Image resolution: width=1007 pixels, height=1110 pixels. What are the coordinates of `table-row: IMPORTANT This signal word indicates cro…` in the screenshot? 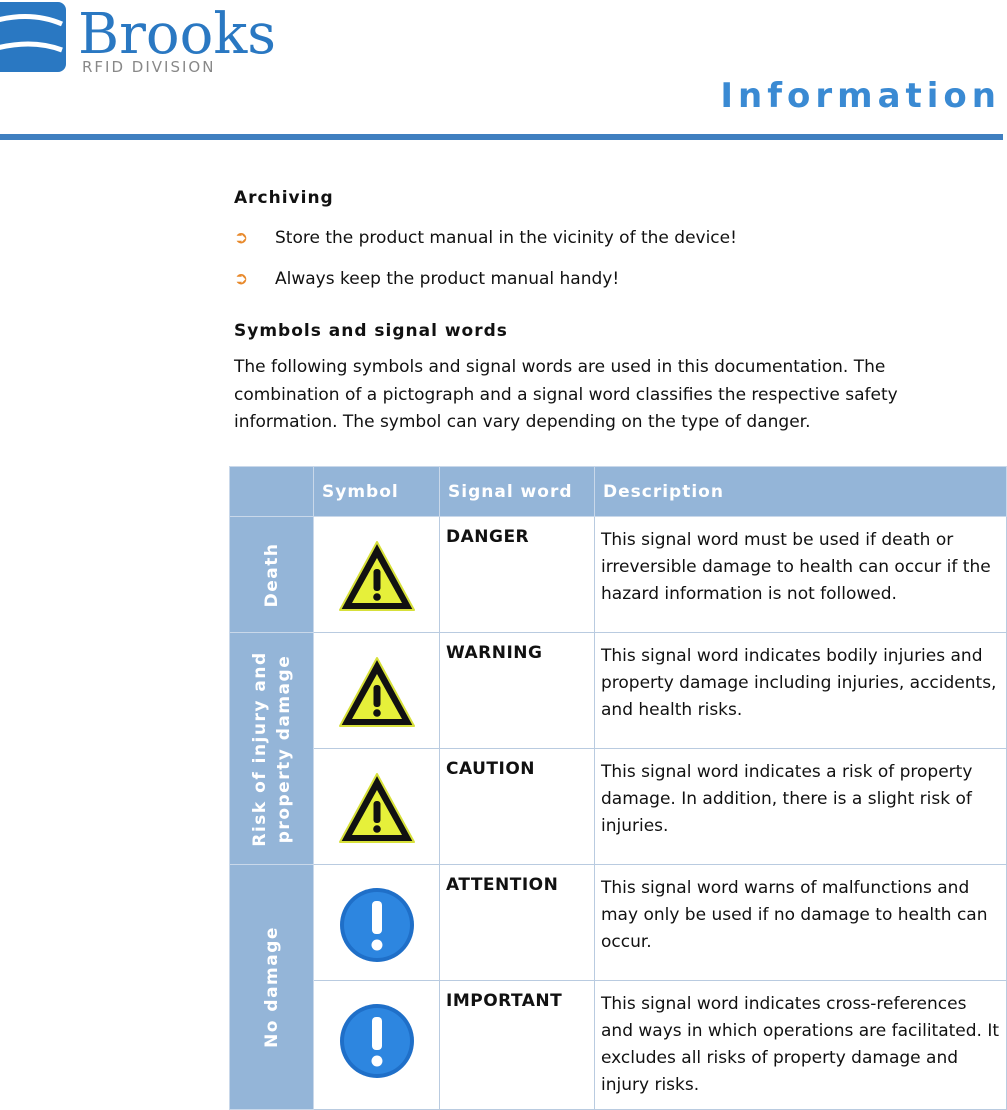 It's located at (618, 1045).